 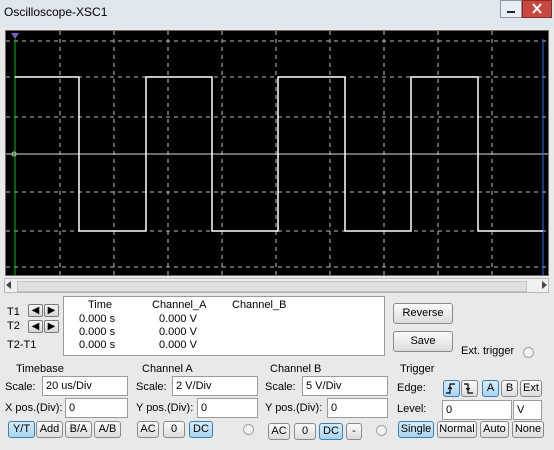 What do you see at coordinates (13, 326) in the screenshot?
I see `t2-label: T2` at bounding box center [13, 326].